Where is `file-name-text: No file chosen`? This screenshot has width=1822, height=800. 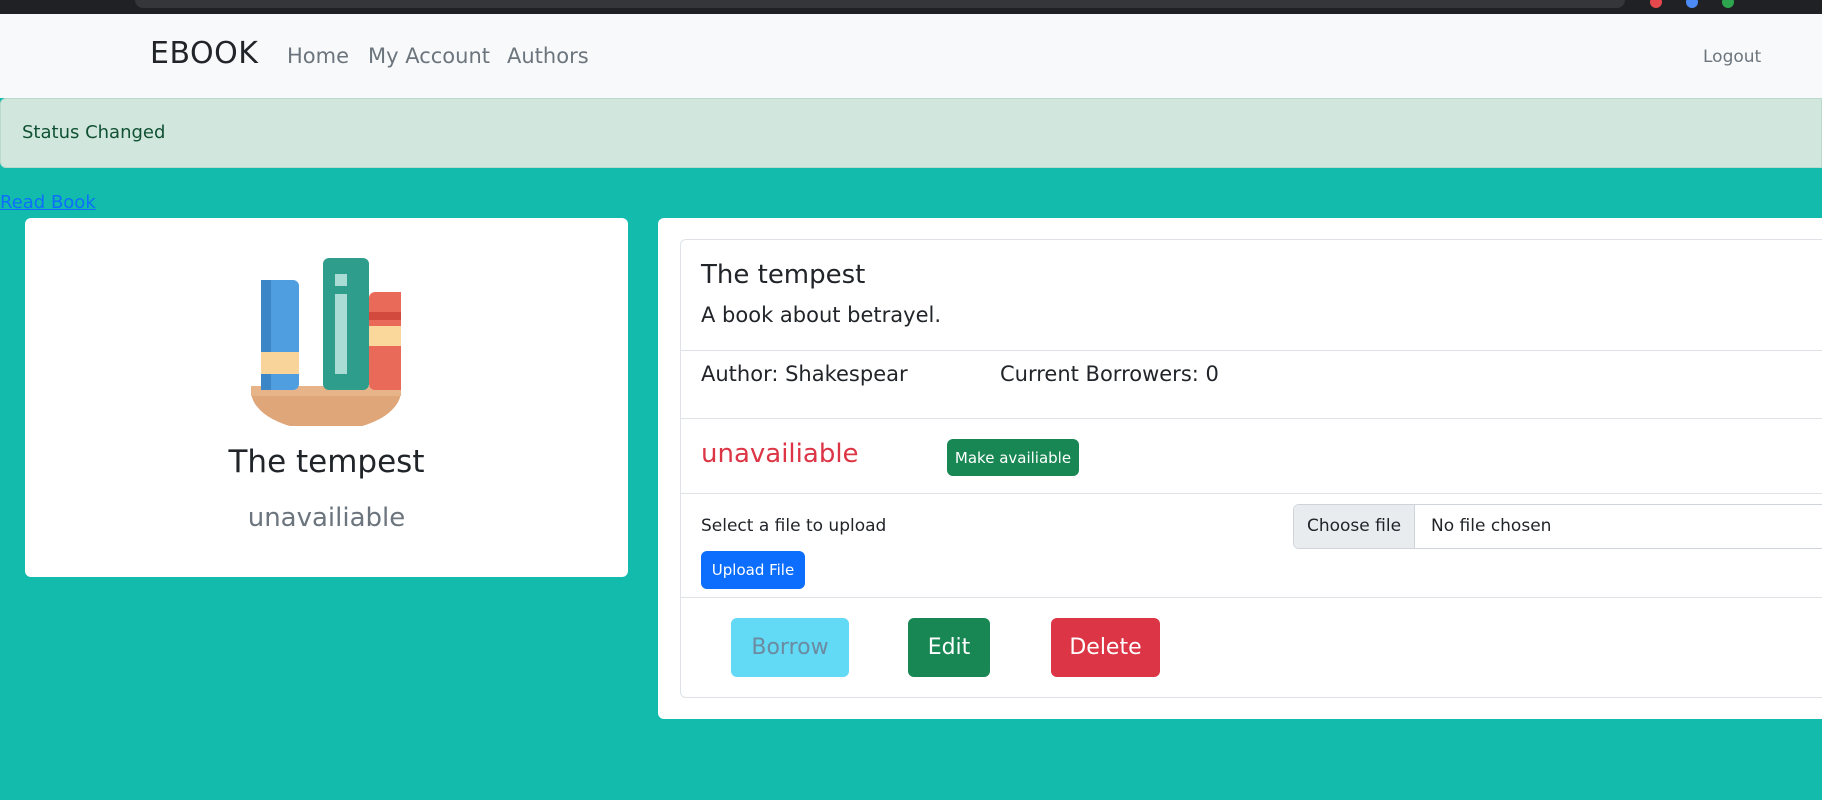
file-name-text: No file chosen is located at coordinates (1491, 526).